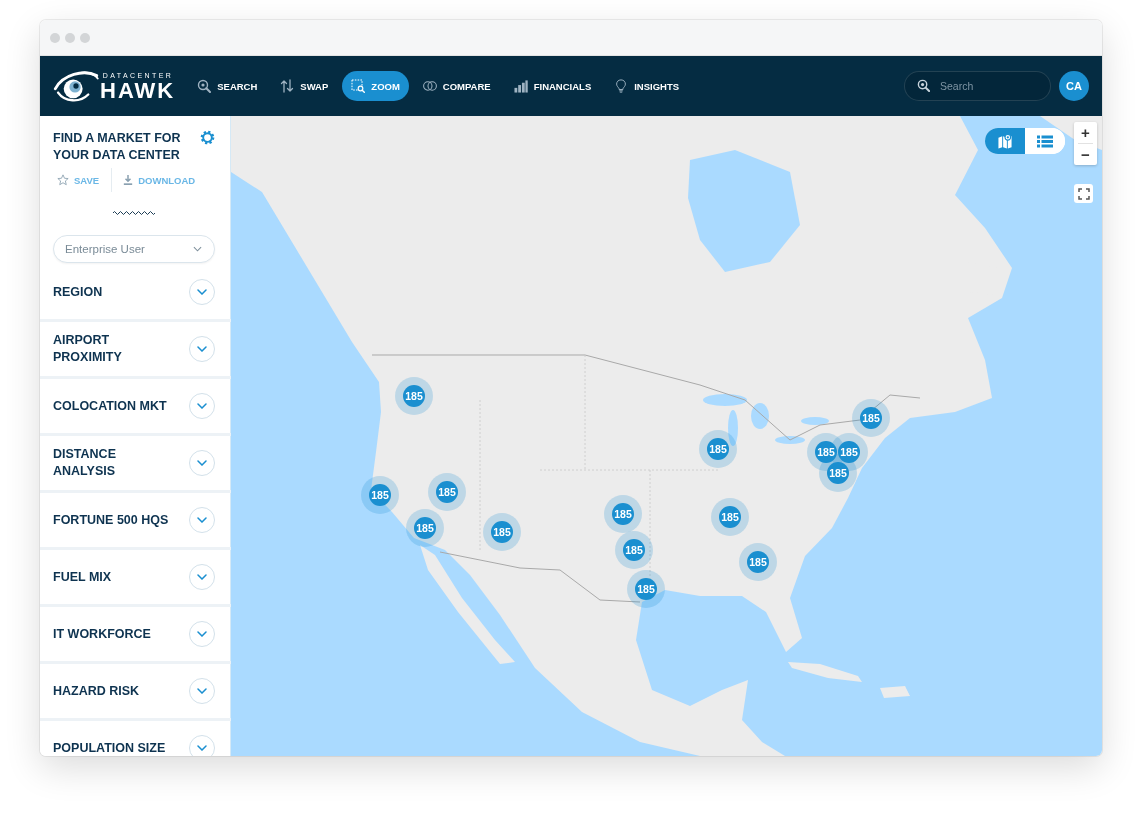 Image resolution: width=1142 pixels, height=816 pixels. What do you see at coordinates (520, 86) in the screenshot?
I see `bar-chart-icon` at bounding box center [520, 86].